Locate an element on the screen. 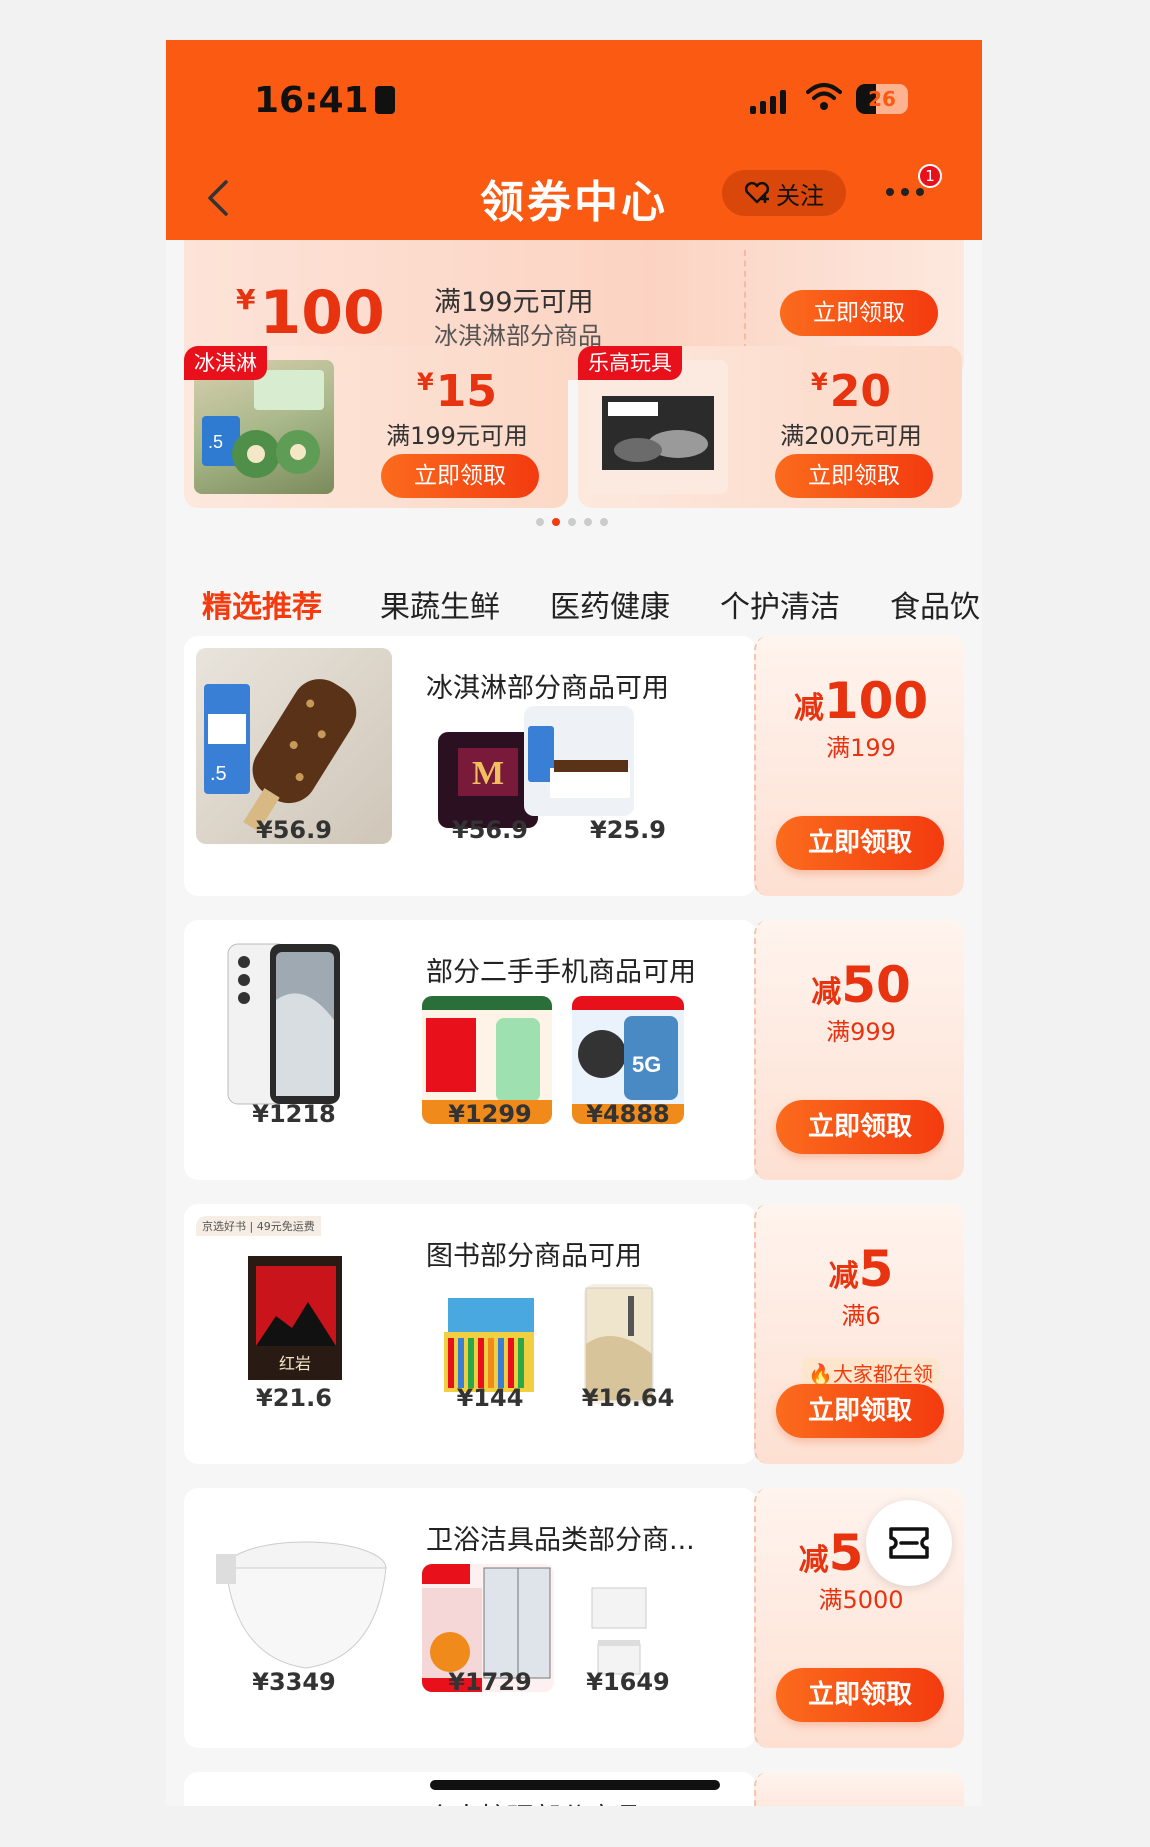 The height and width of the screenshot is (1847, 1150). battery-icon: 26 is located at coordinates (882, 99).